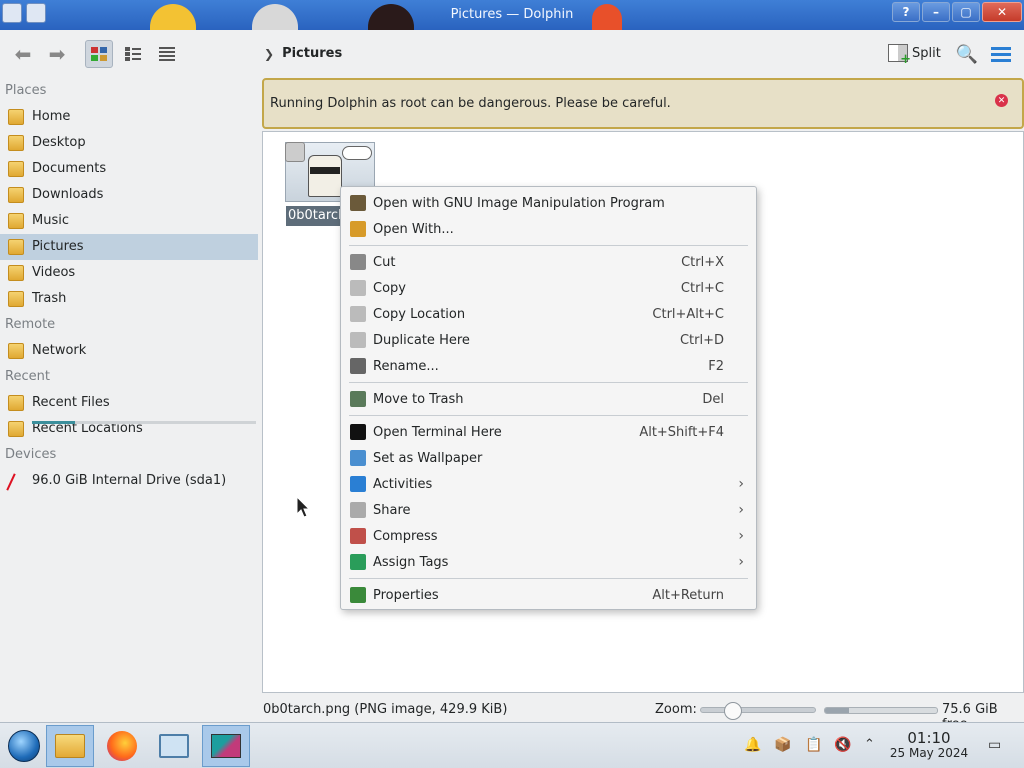 Image resolution: width=1024 pixels, height=768 pixels. What do you see at coordinates (548, 366) in the screenshot?
I see `menu-item-rename: Rename... F2` at bounding box center [548, 366].